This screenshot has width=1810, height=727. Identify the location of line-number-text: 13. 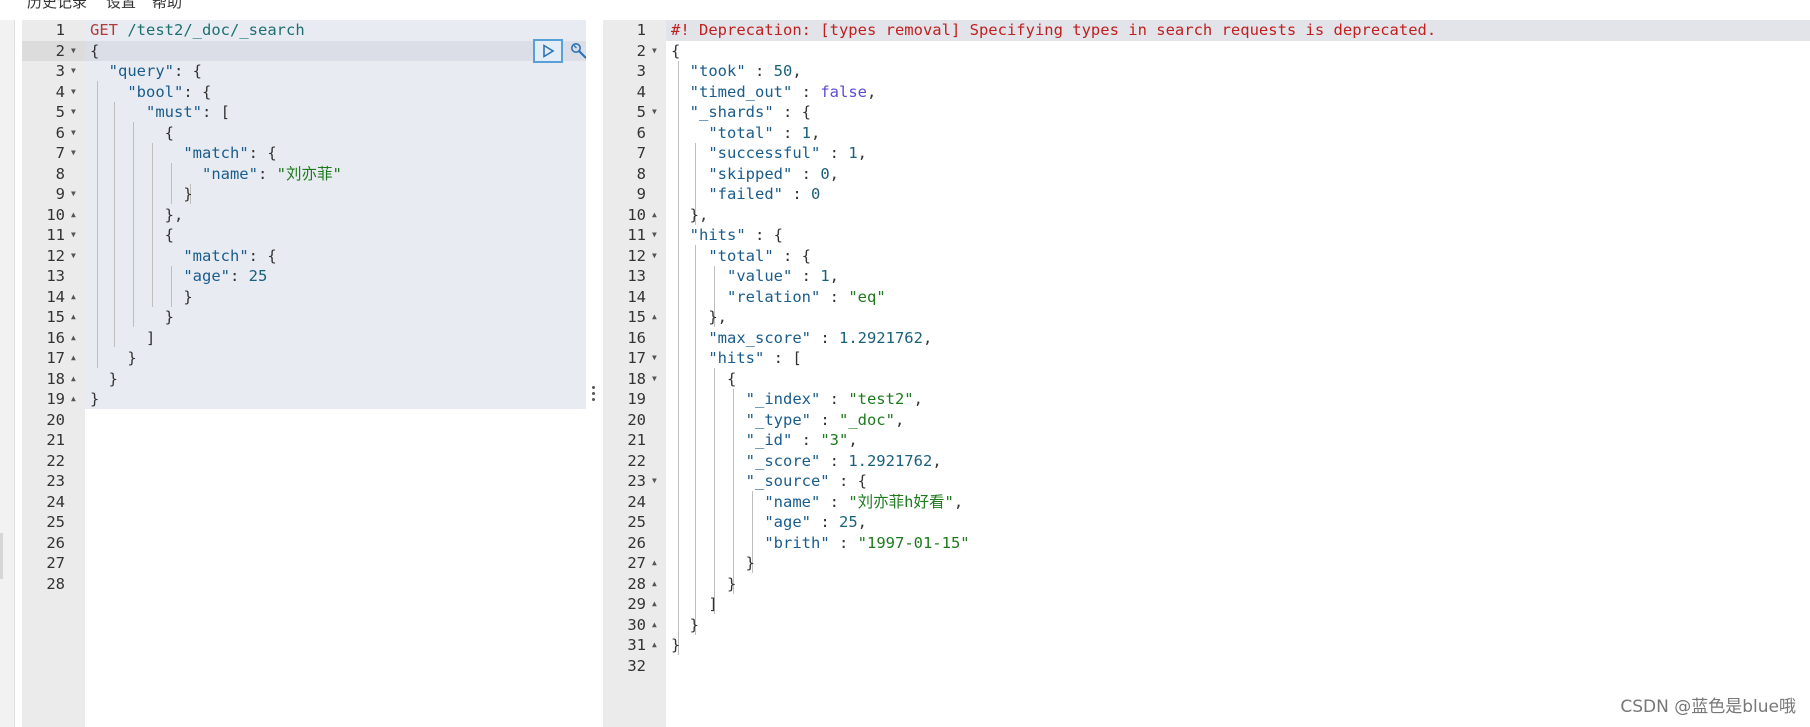
(636, 276).